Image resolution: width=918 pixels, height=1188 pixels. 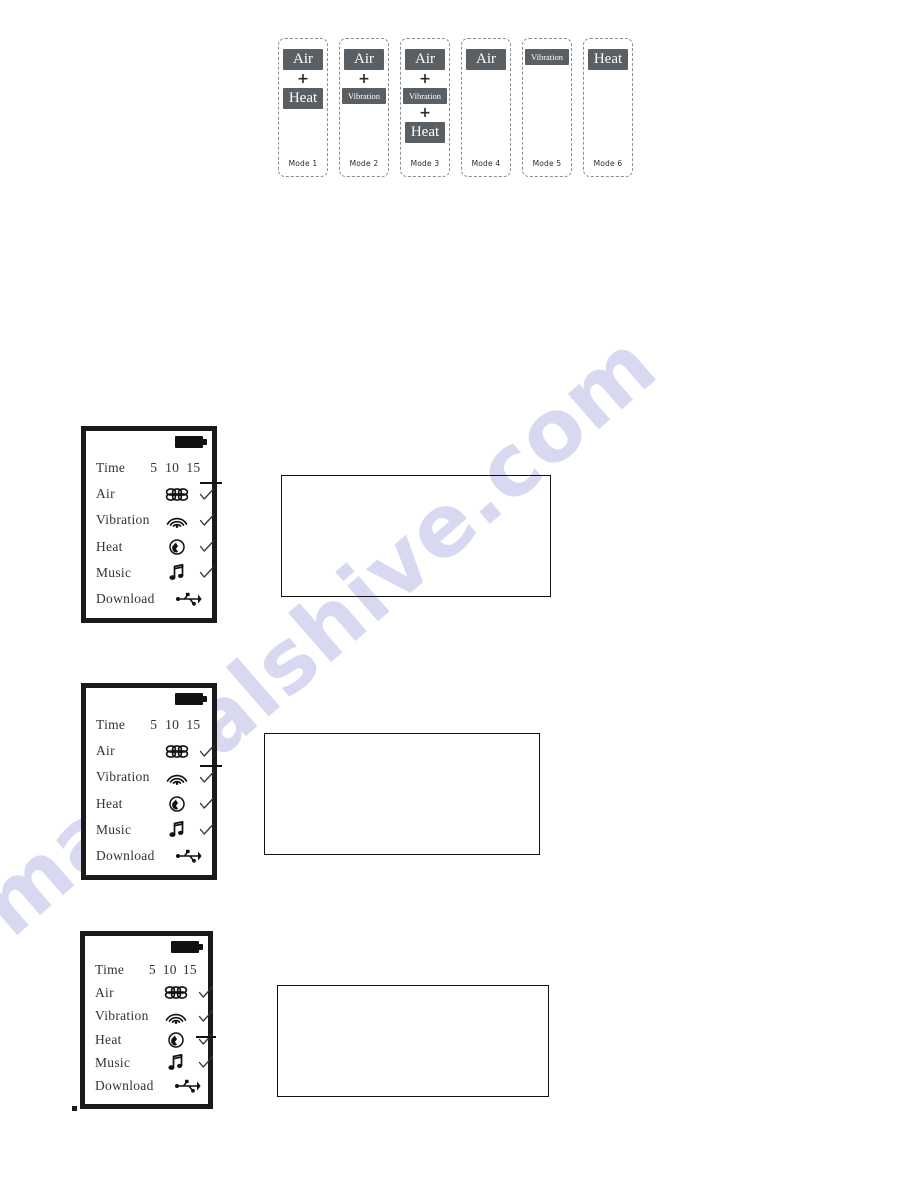 I want to click on mode-card-6: Heat Mode 6, so click(x=608, y=107).